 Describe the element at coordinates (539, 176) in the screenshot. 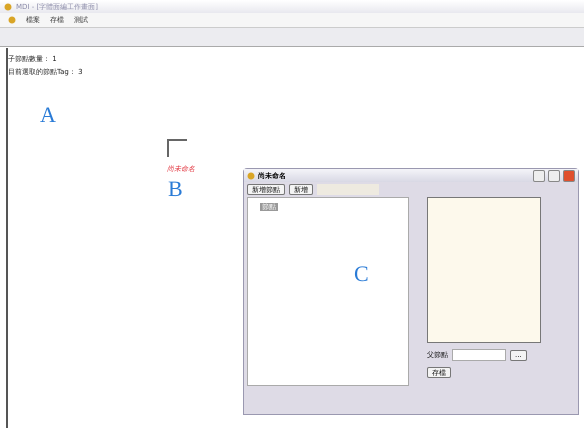

I see `minimize-button` at that location.